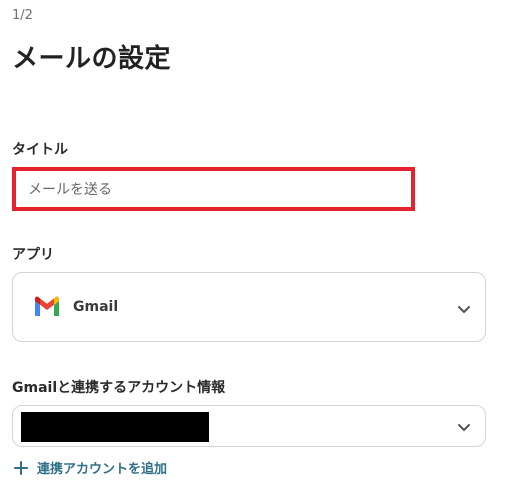 This screenshot has height=489, width=514. What do you see at coordinates (249, 426) in the screenshot?
I see `account-select` at bounding box center [249, 426].